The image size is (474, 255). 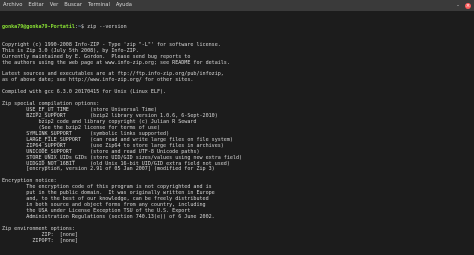 What do you see at coordinates (35, 5) in the screenshot?
I see `menu-editar: Editar` at bounding box center [35, 5].